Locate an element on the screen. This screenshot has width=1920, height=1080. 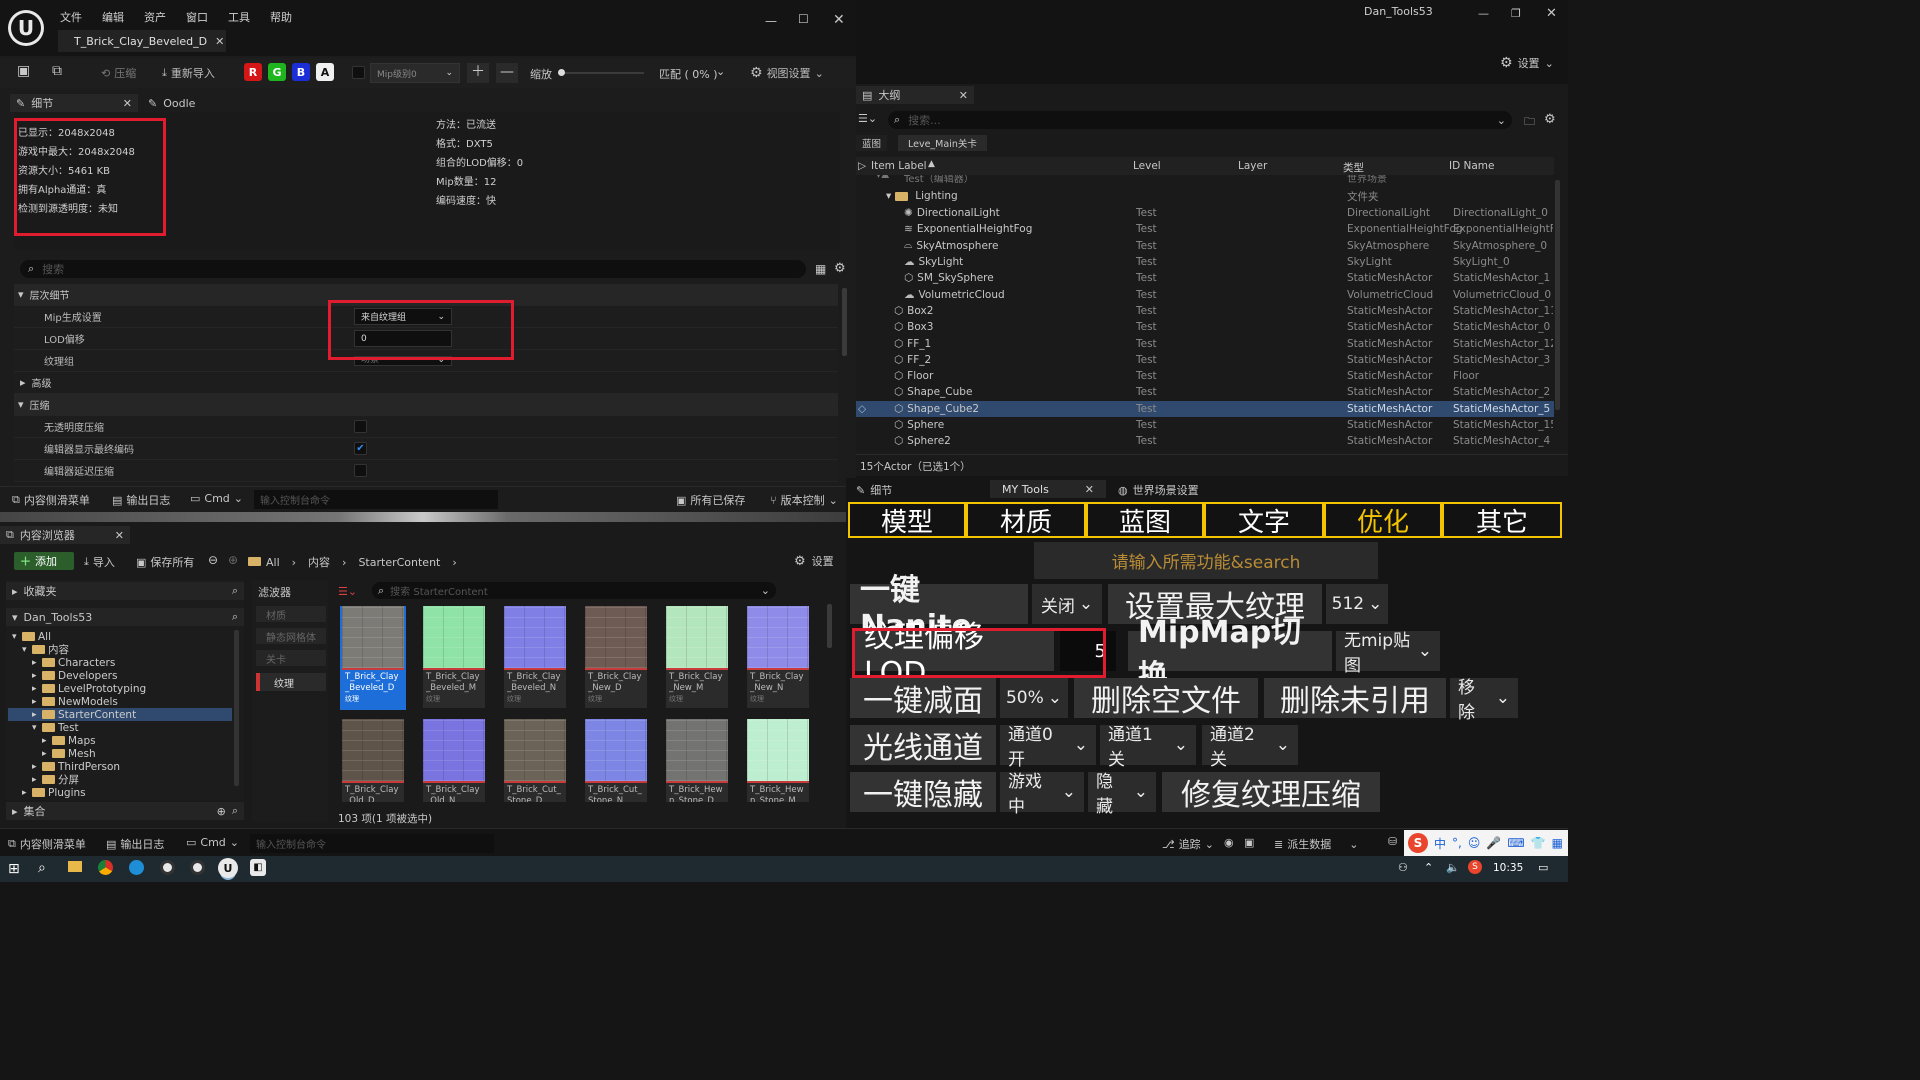
tab-oodle: ✎ Oodle is located at coordinates (171, 103).